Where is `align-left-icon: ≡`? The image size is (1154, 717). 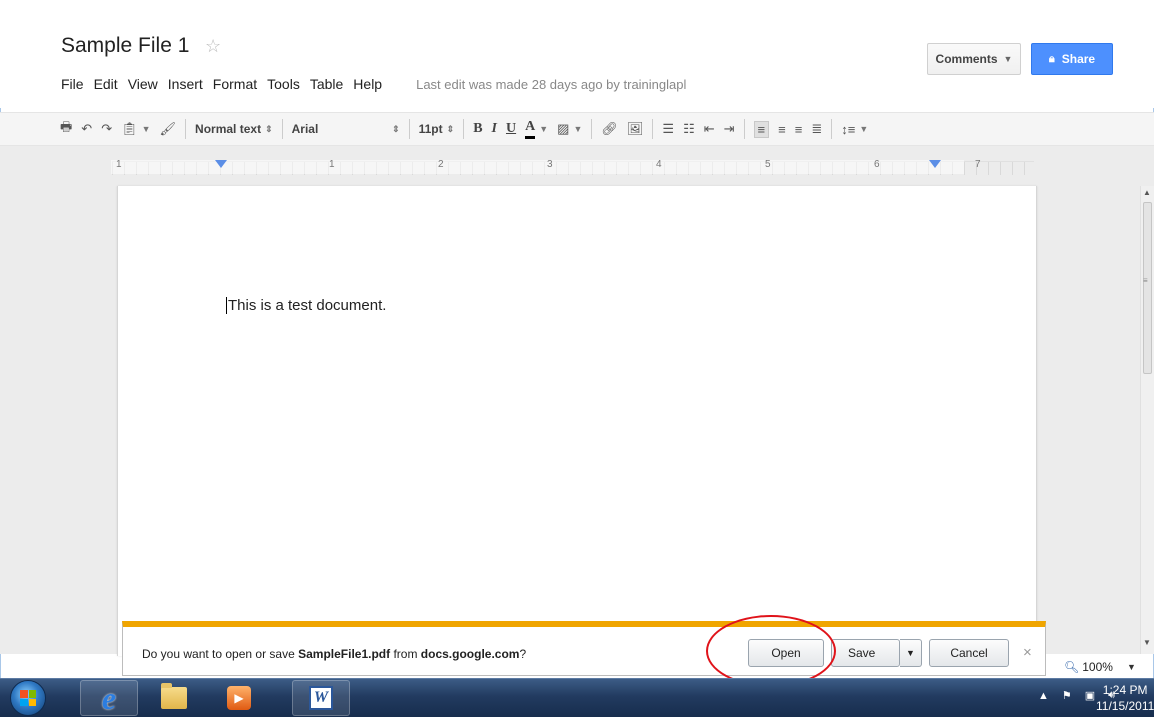
align-left-icon: ≡ is located at coordinates (761, 129).